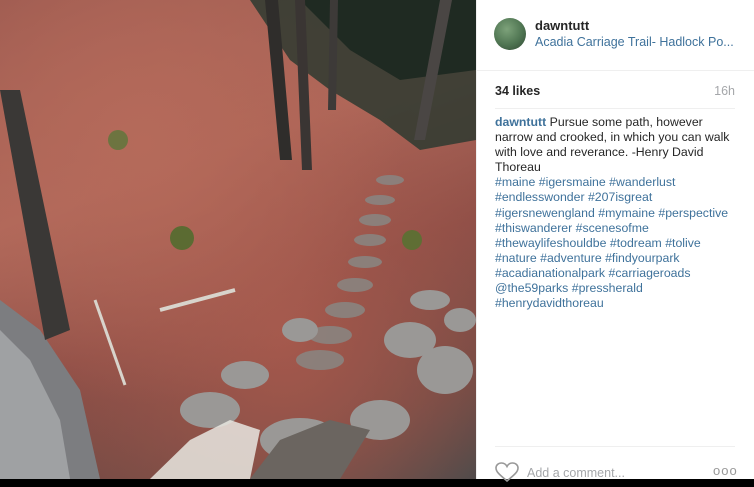 This screenshot has height=487, width=754. Describe the element at coordinates (618, 197) in the screenshot. I see `hashtag-line: #endlesswonder #207isgreat` at that location.